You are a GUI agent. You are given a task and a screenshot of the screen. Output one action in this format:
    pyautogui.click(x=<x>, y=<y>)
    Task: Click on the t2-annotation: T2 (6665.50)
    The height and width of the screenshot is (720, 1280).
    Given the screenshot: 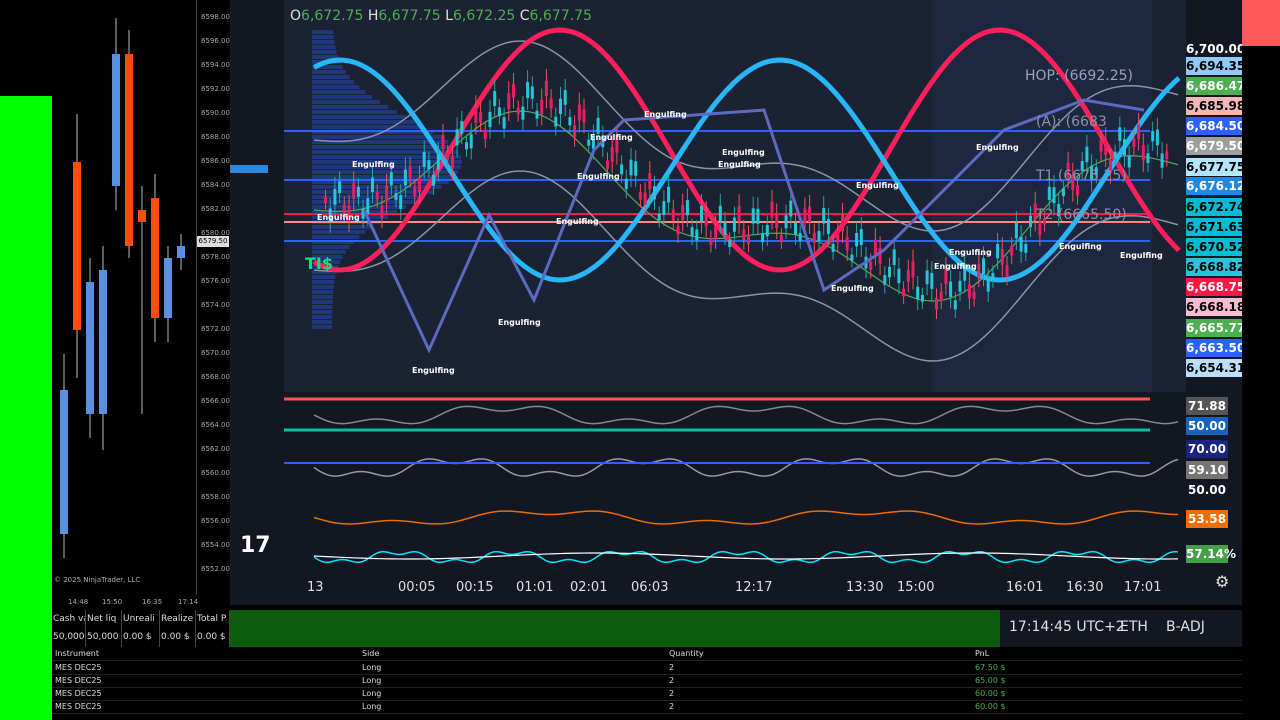 What is the action you would take?
    pyautogui.click(x=1081, y=215)
    